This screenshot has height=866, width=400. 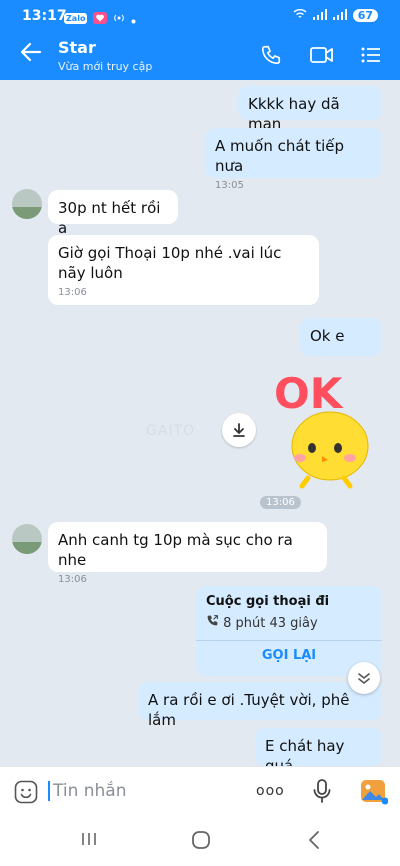 What do you see at coordinates (77, 47) in the screenshot?
I see `contact-name: Star` at bounding box center [77, 47].